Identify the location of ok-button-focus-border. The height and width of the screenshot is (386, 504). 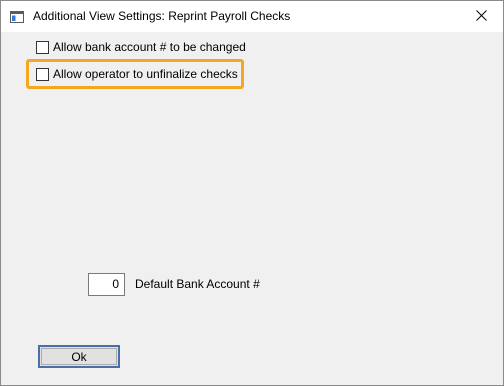
(79, 356).